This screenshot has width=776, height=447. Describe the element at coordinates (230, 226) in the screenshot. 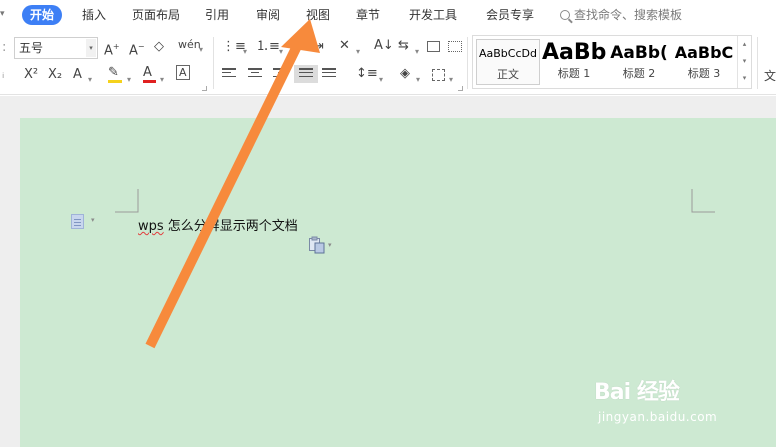

I see `document-text-rest: 怎么分屏显示两个文档` at that location.